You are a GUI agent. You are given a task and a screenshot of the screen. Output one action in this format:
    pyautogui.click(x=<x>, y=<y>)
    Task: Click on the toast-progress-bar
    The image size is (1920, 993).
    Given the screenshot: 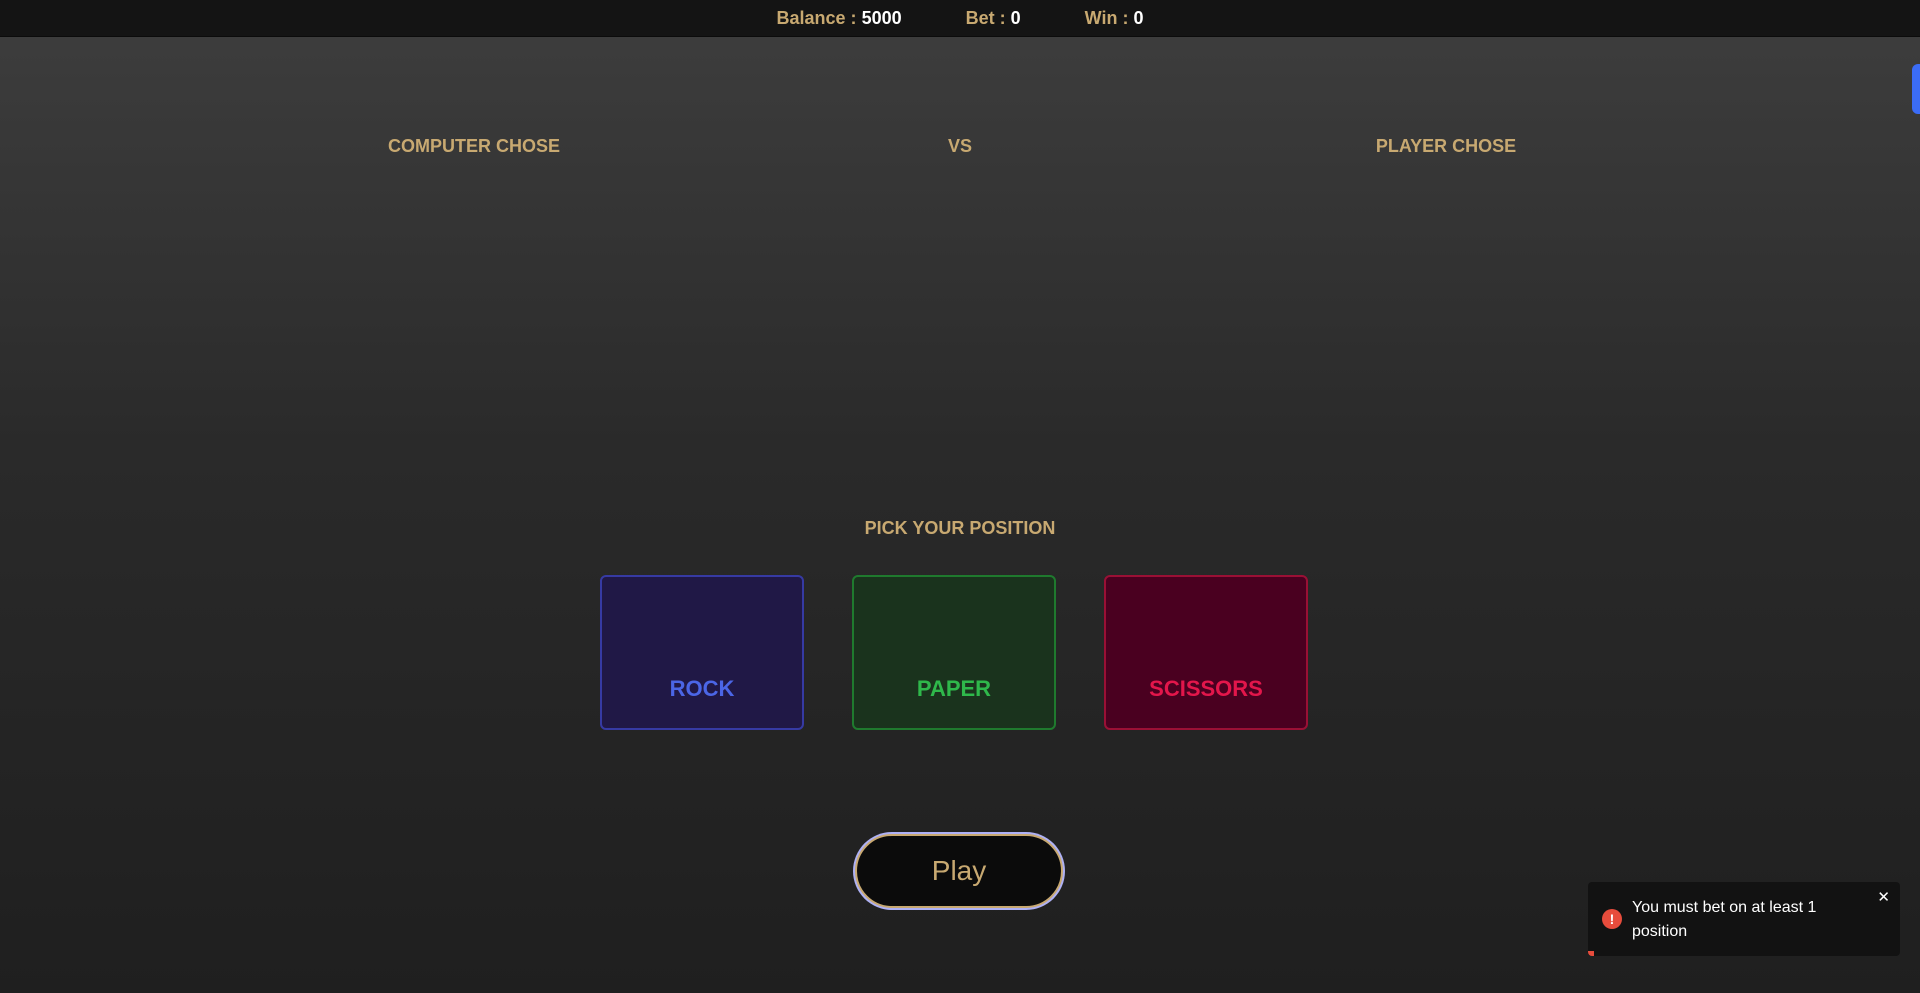 What is the action you would take?
    pyautogui.click(x=1591, y=953)
    